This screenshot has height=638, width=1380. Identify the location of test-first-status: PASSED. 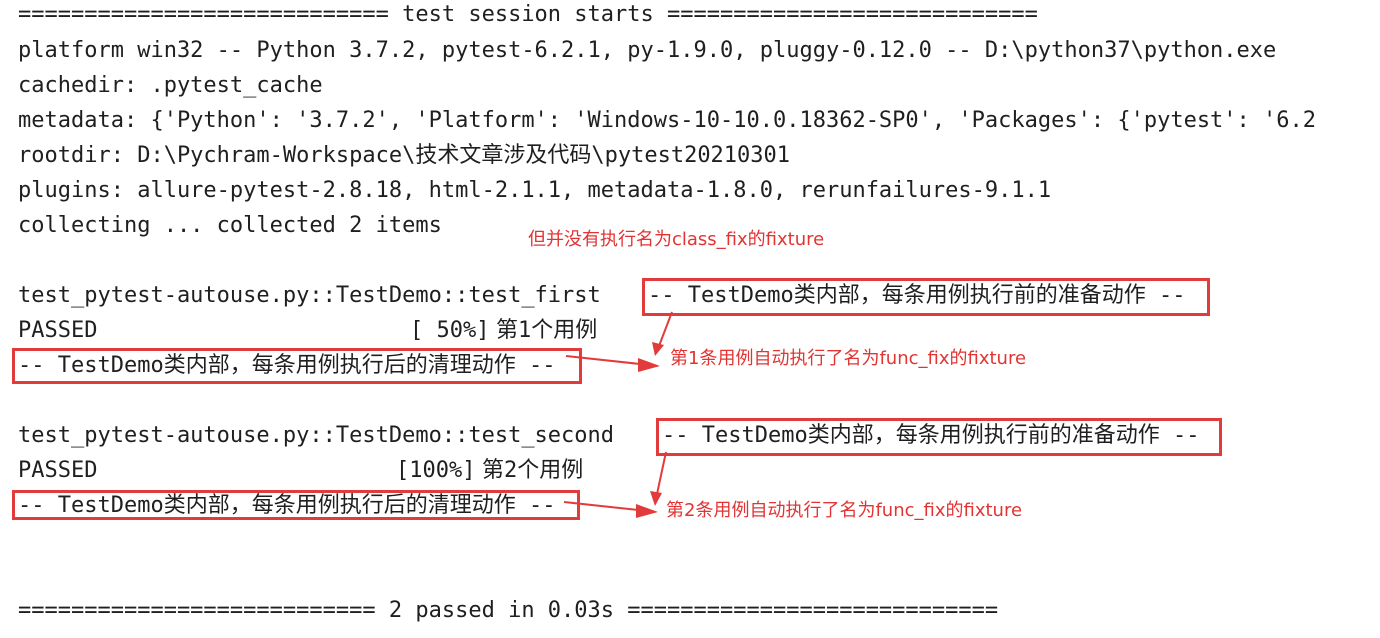
(58, 330).